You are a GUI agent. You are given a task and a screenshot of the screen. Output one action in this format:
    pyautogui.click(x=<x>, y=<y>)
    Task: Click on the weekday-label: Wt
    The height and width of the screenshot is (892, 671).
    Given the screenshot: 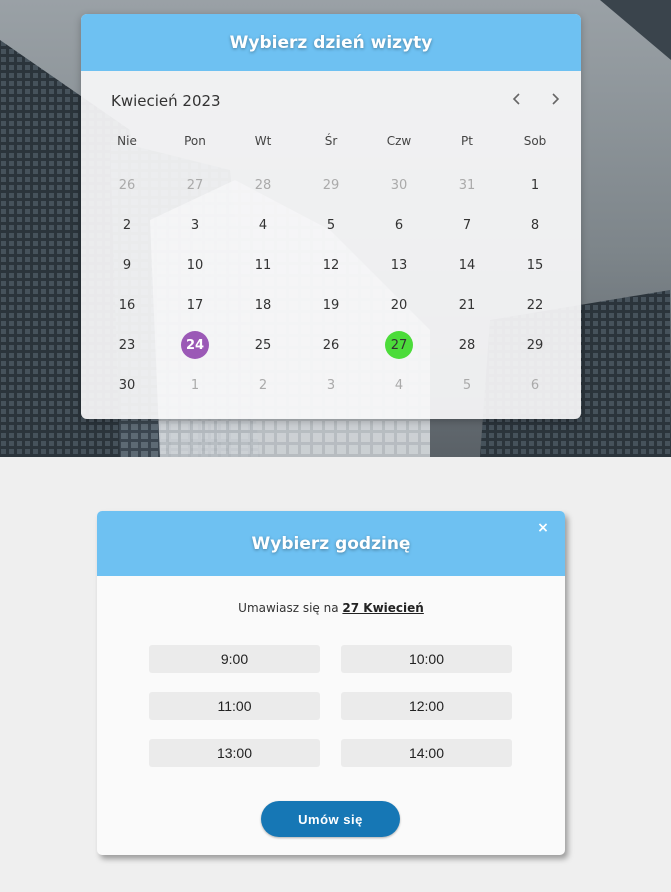 What is the action you would take?
    pyautogui.click(x=263, y=141)
    